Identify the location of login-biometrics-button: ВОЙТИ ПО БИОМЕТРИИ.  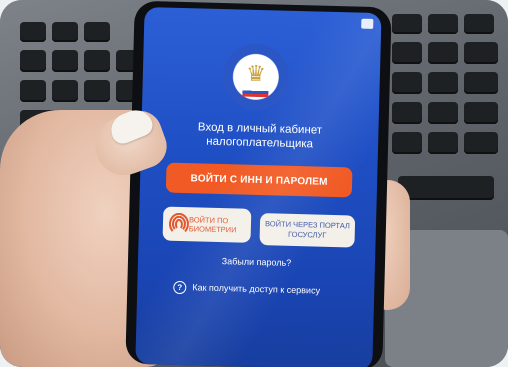
(207, 224).